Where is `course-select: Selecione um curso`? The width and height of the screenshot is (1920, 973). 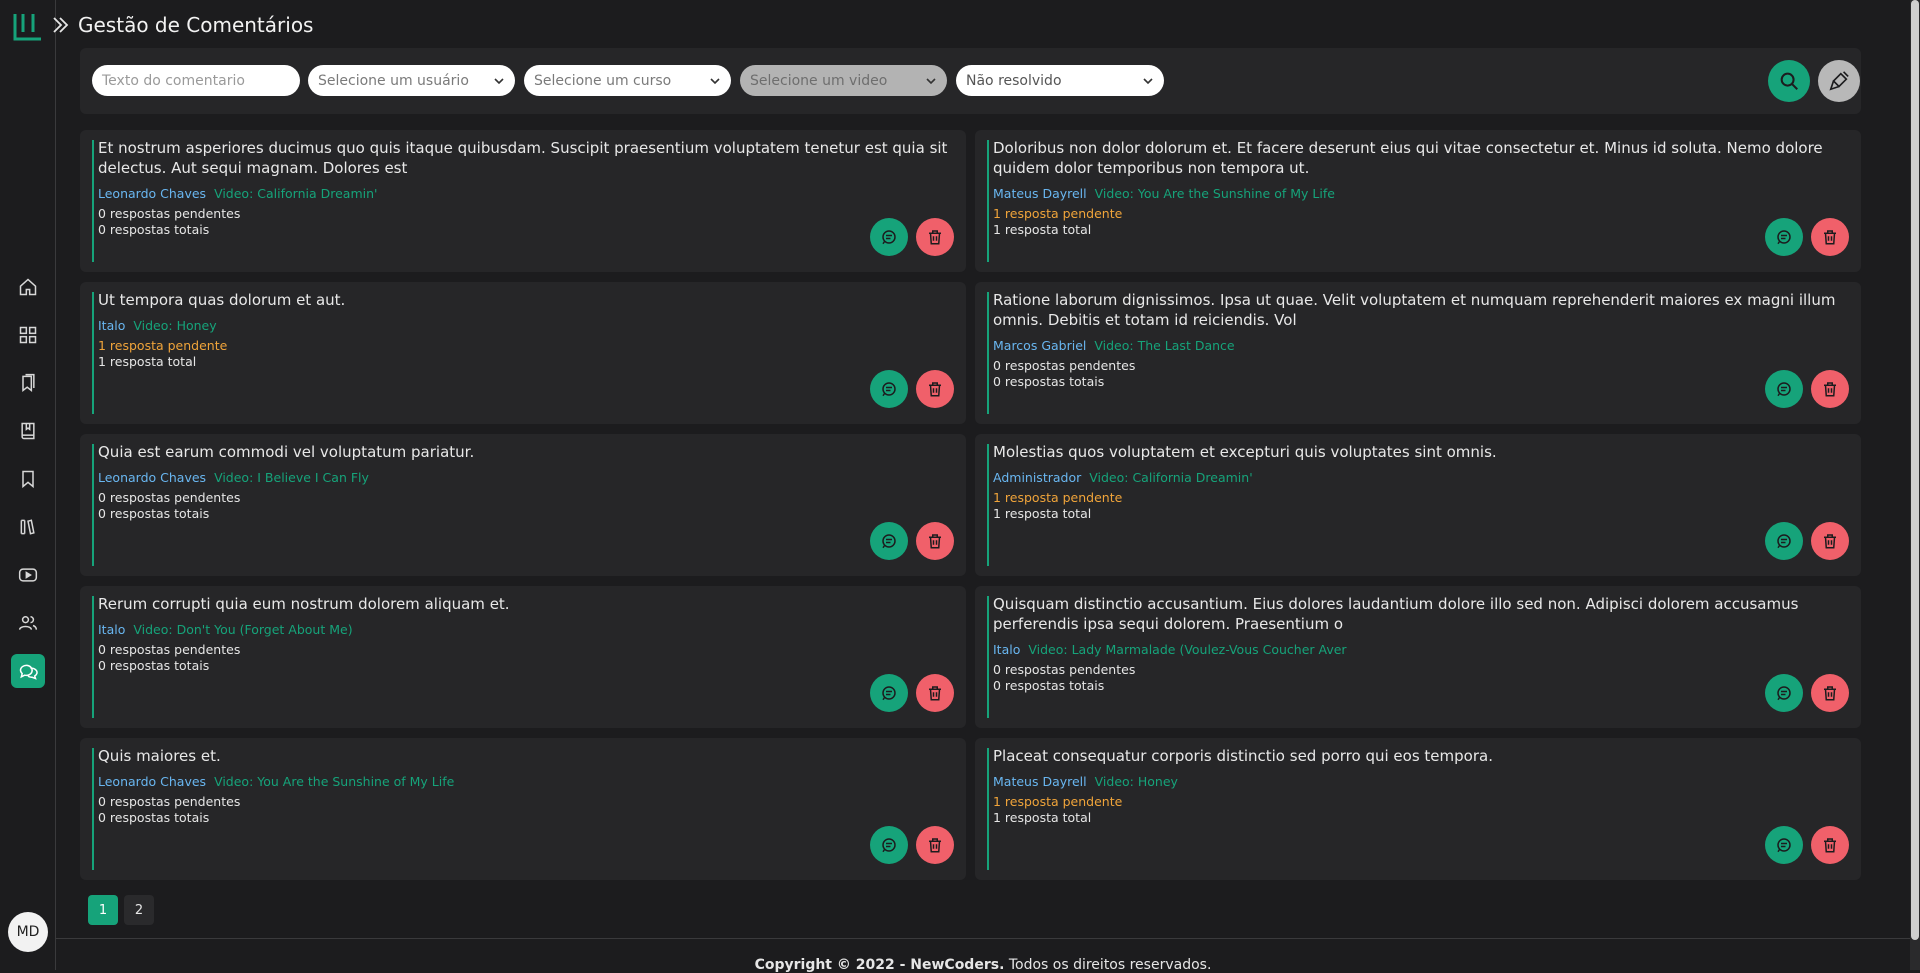
course-select: Selecione um curso is located at coordinates (627, 80).